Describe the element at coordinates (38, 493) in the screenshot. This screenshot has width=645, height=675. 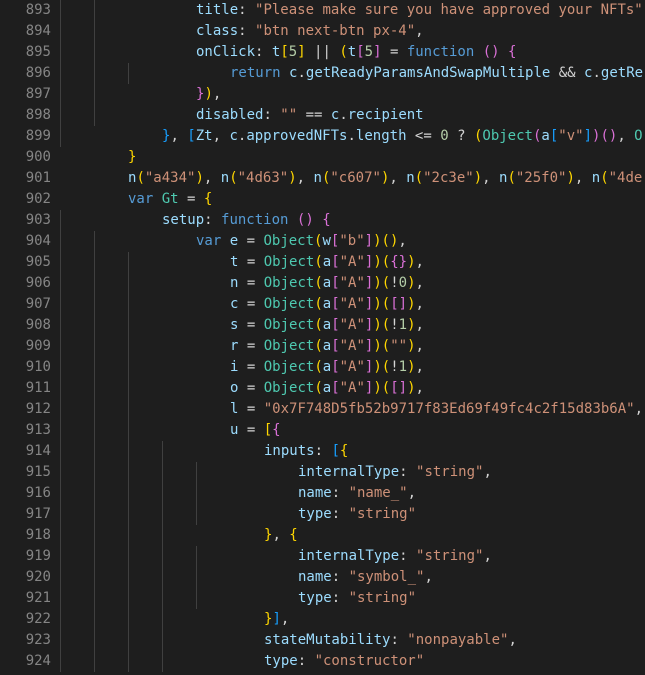
I see `line-number: 916` at that location.